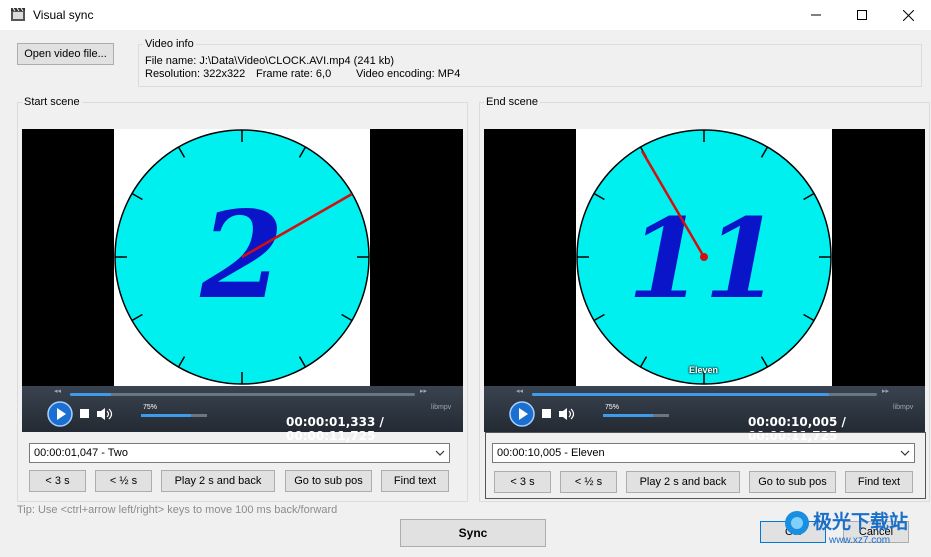 This screenshot has width=931, height=557. Describe the element at coordinates (91, 394) in the screenshot. I see `start-seek-fill` at that location.